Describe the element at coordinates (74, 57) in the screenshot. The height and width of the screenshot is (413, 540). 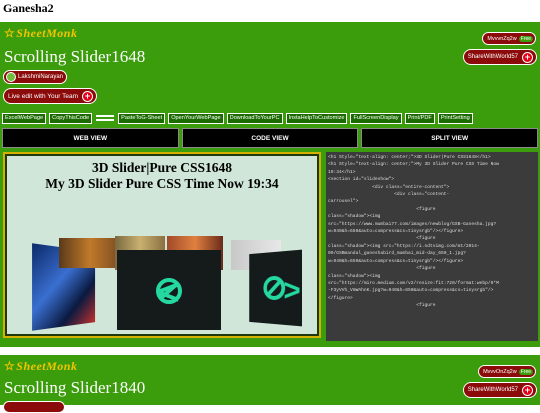
I see `card-title: Scrolling Slider1648` at that location.